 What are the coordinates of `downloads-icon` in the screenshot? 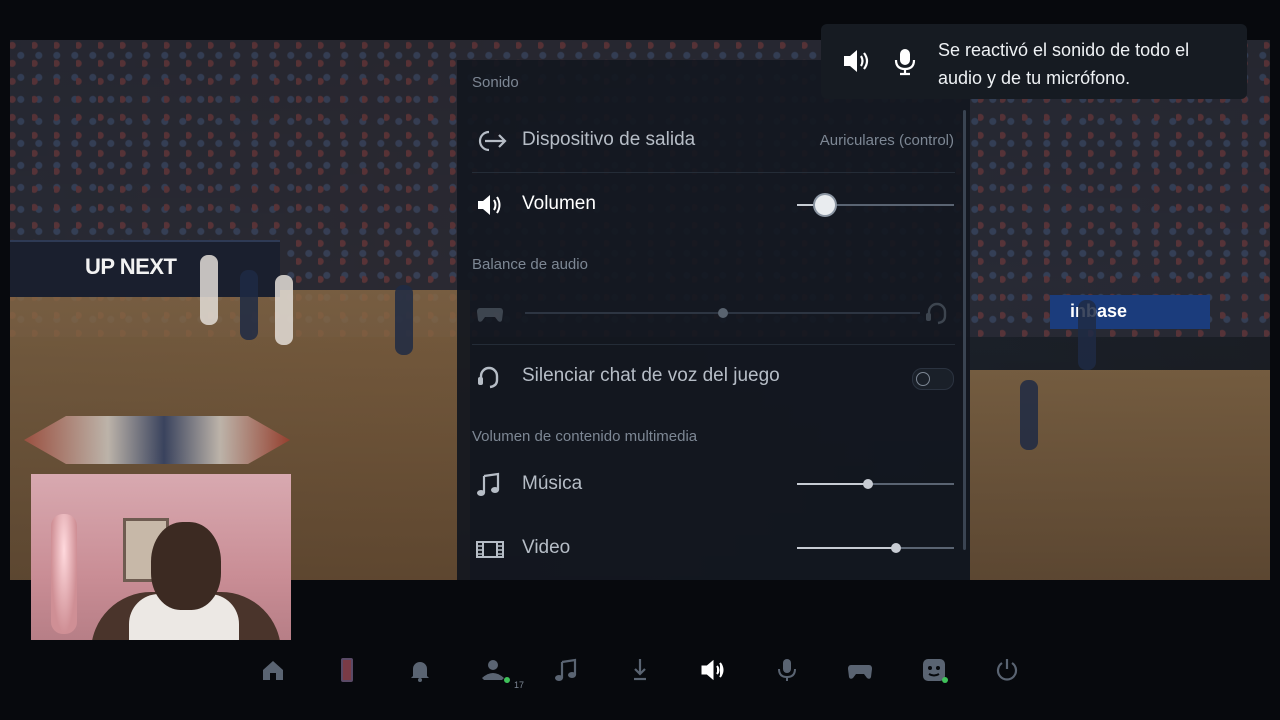 It's located at (640, 670).